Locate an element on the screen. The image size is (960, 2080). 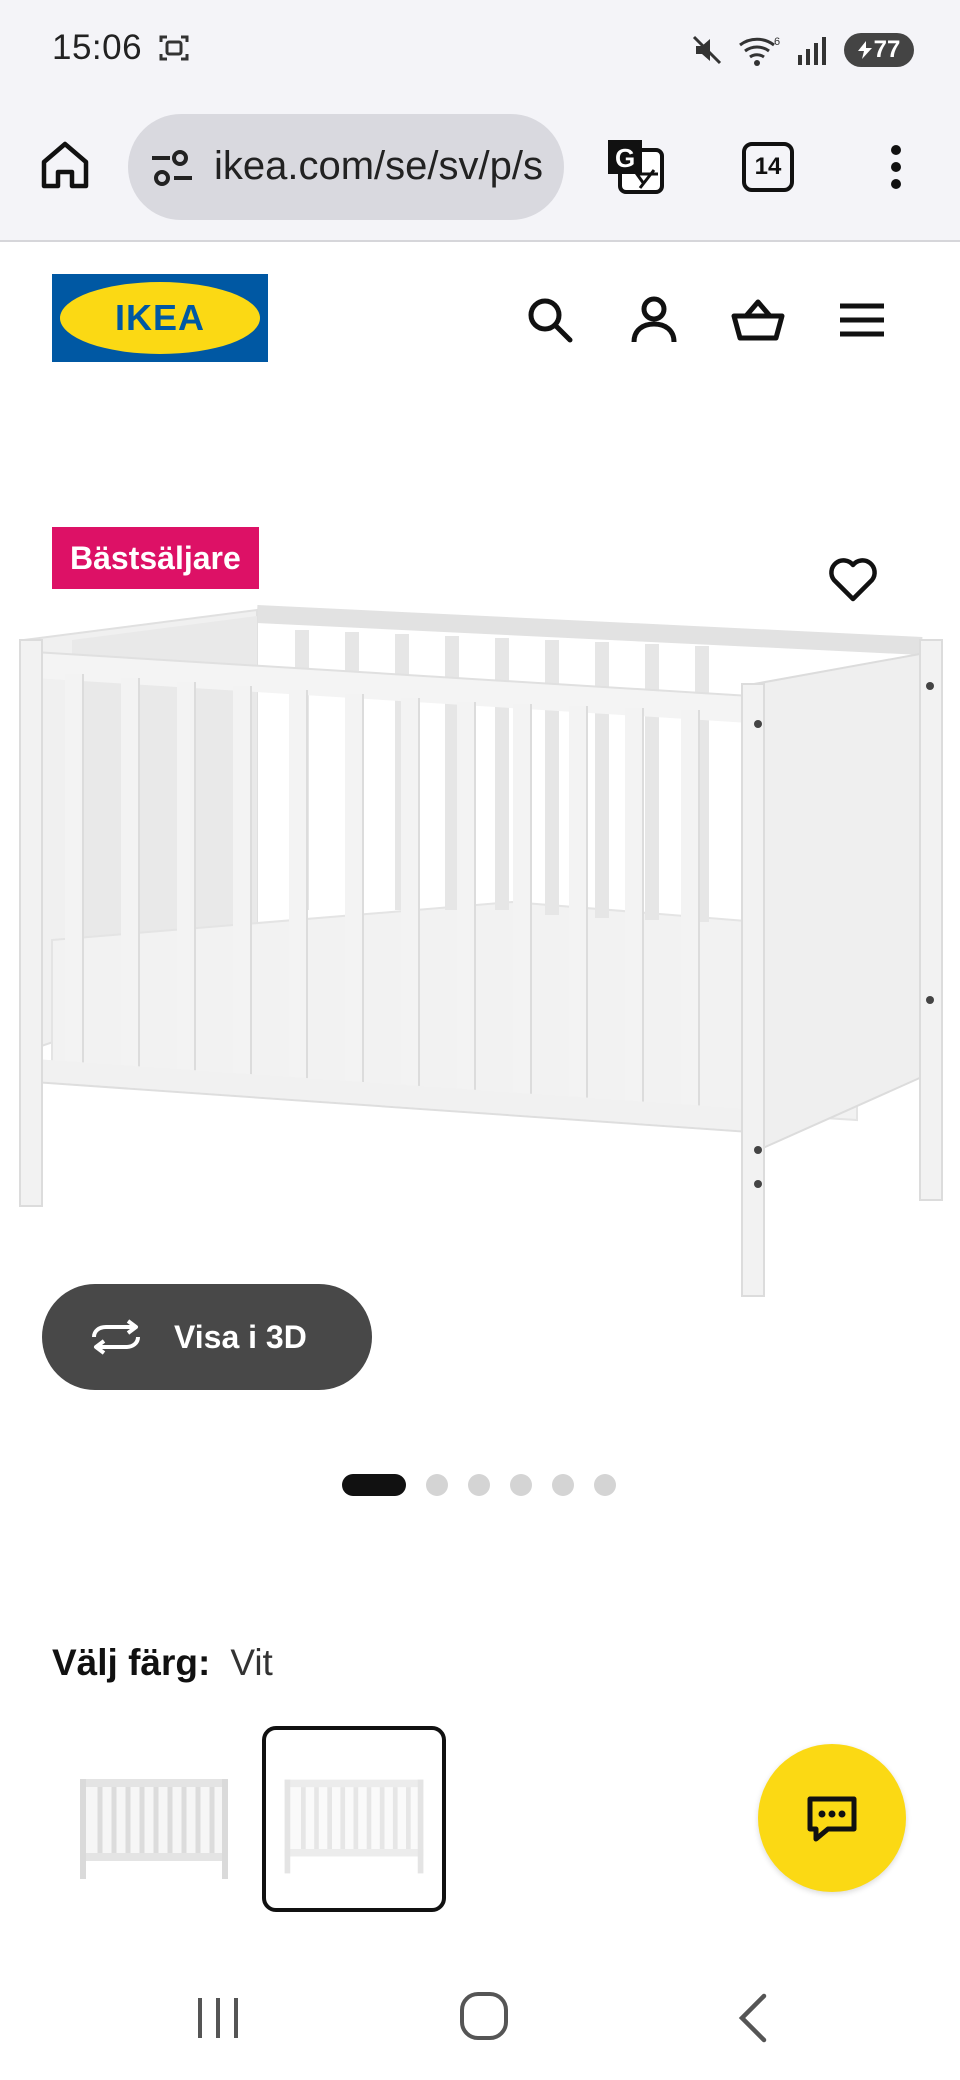
view-in-3d-label: Visa i 3D is located at coordinates (240, 1336).